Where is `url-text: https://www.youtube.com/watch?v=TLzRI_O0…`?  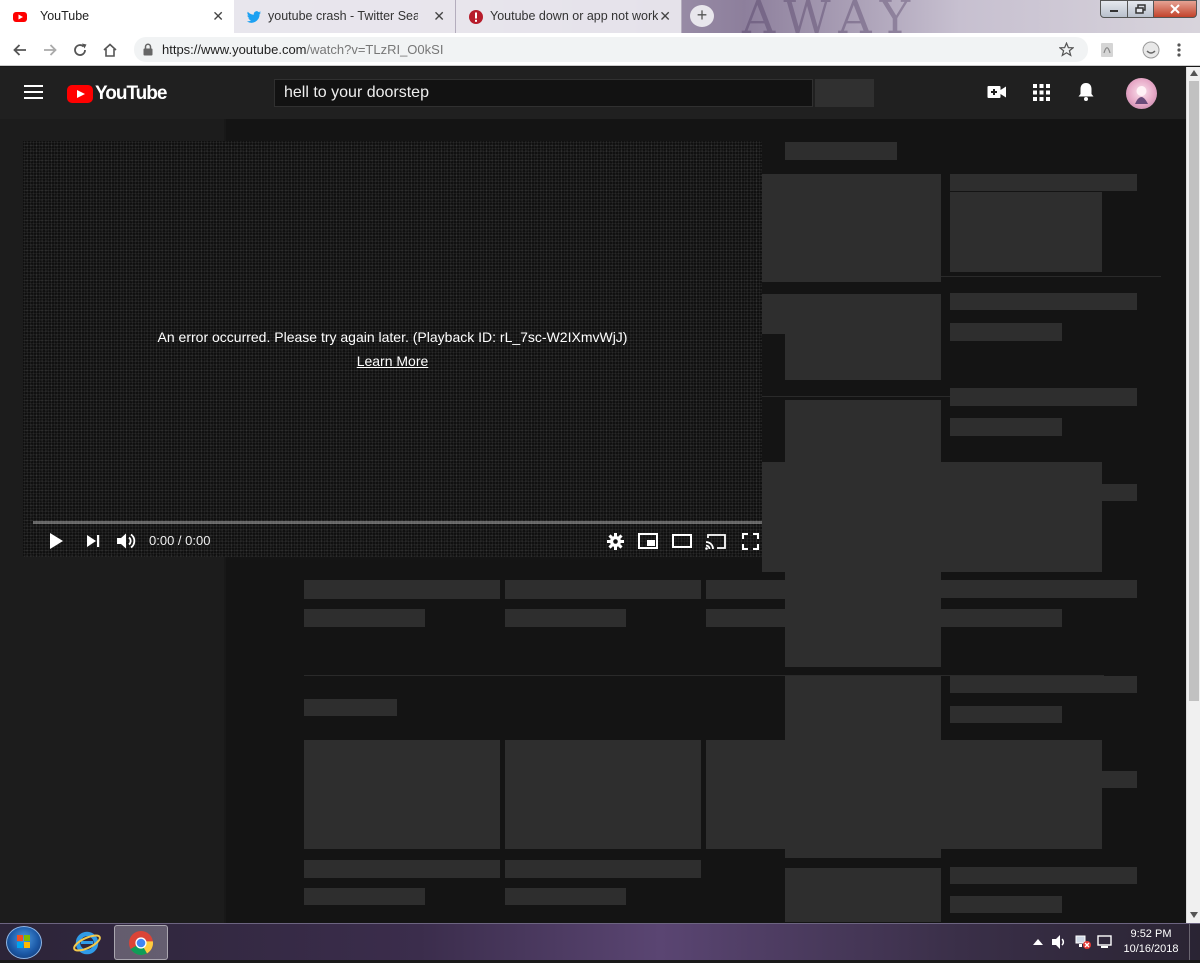 url-text: https://www.youtube.com/watch?v=TLzRI_O0… is located at coordinates (302, 49).